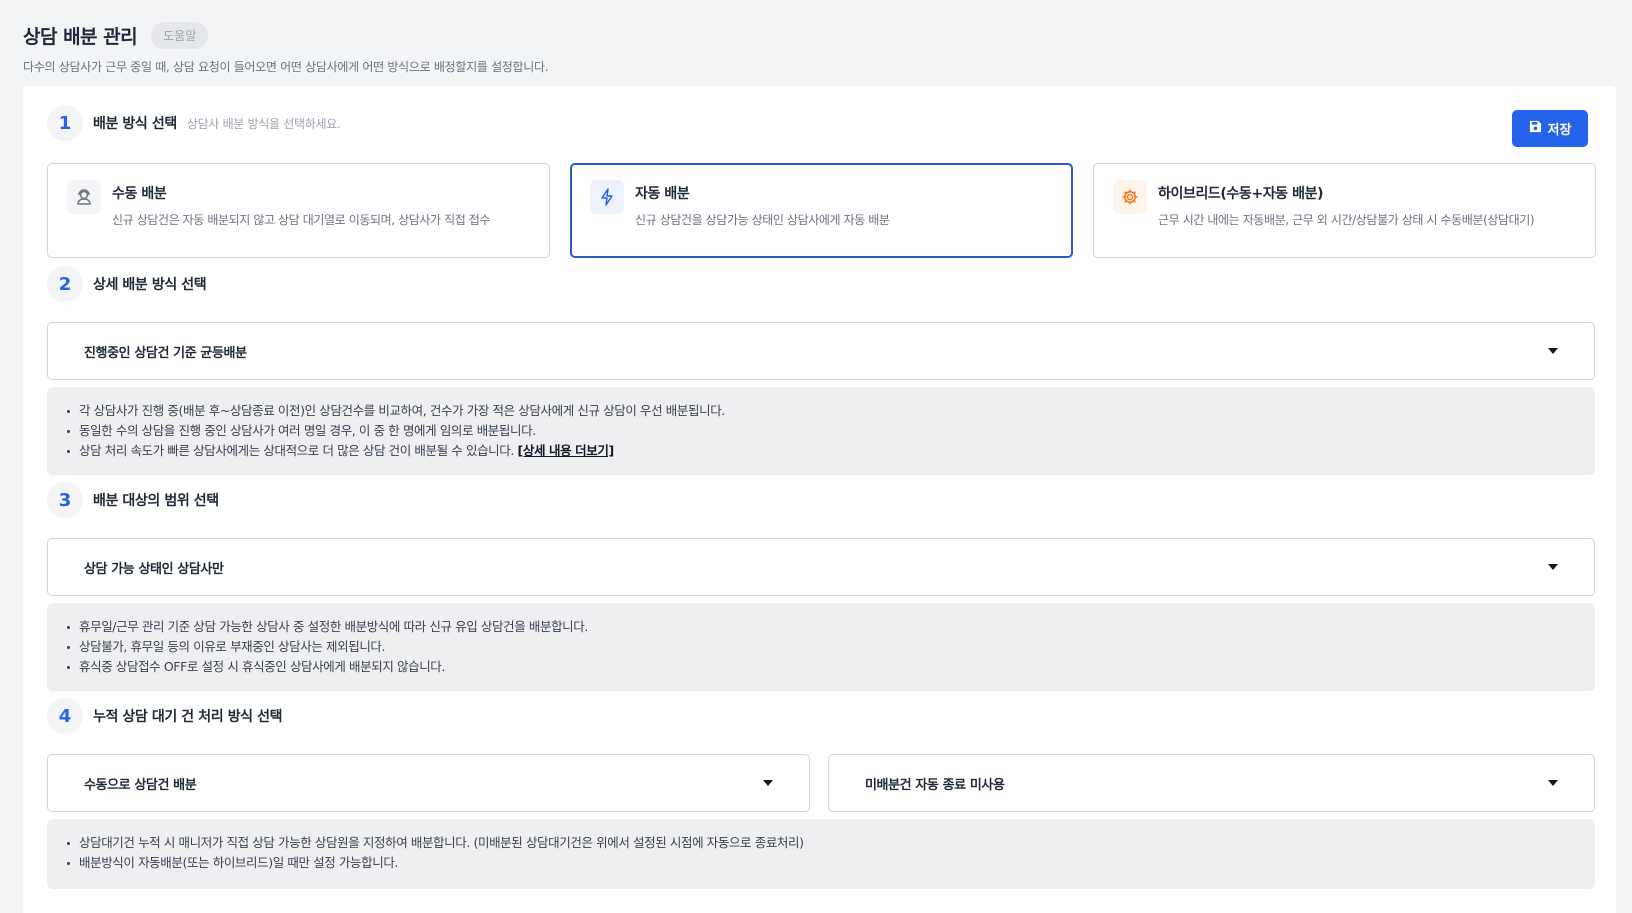 Image resolution: width=1632 pixels, height=913 pixels. What do you see at coordinates (935, 785) in the screenshot?
I see `select-value: 미배분건 자동 종료 미사용` at bounding box center [935, 785].